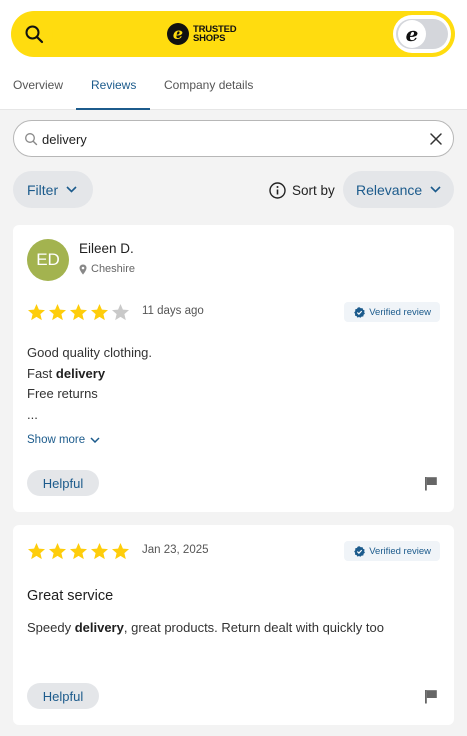 The image size is (467, 736). I want to click on tab-reviews: Reviews, so click(113, 85).